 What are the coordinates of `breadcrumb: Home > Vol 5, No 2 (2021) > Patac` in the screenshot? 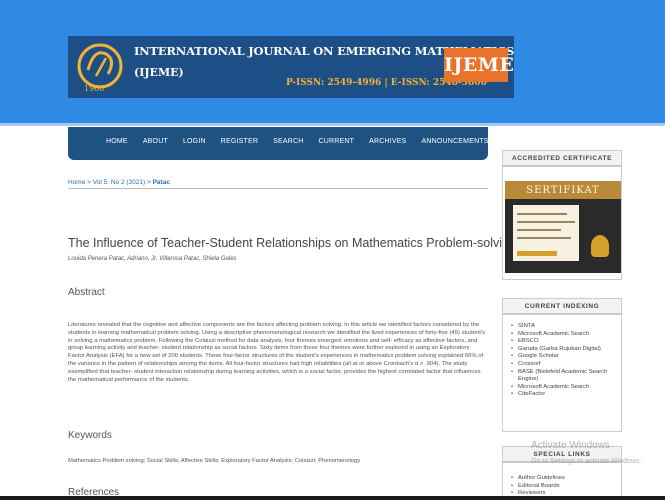 It's located at (119, 182).